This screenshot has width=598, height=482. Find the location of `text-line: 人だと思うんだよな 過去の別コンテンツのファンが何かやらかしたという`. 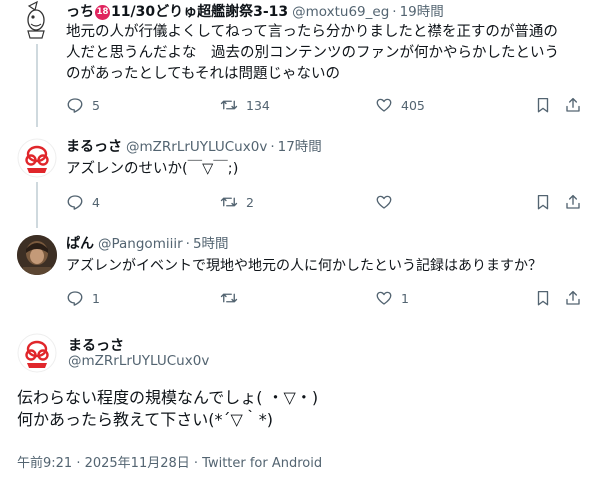

text-line: 人だと思うんだよな 過去の別コンテンツのファンが何かやらかしたという is located at coordinates (312, 53).